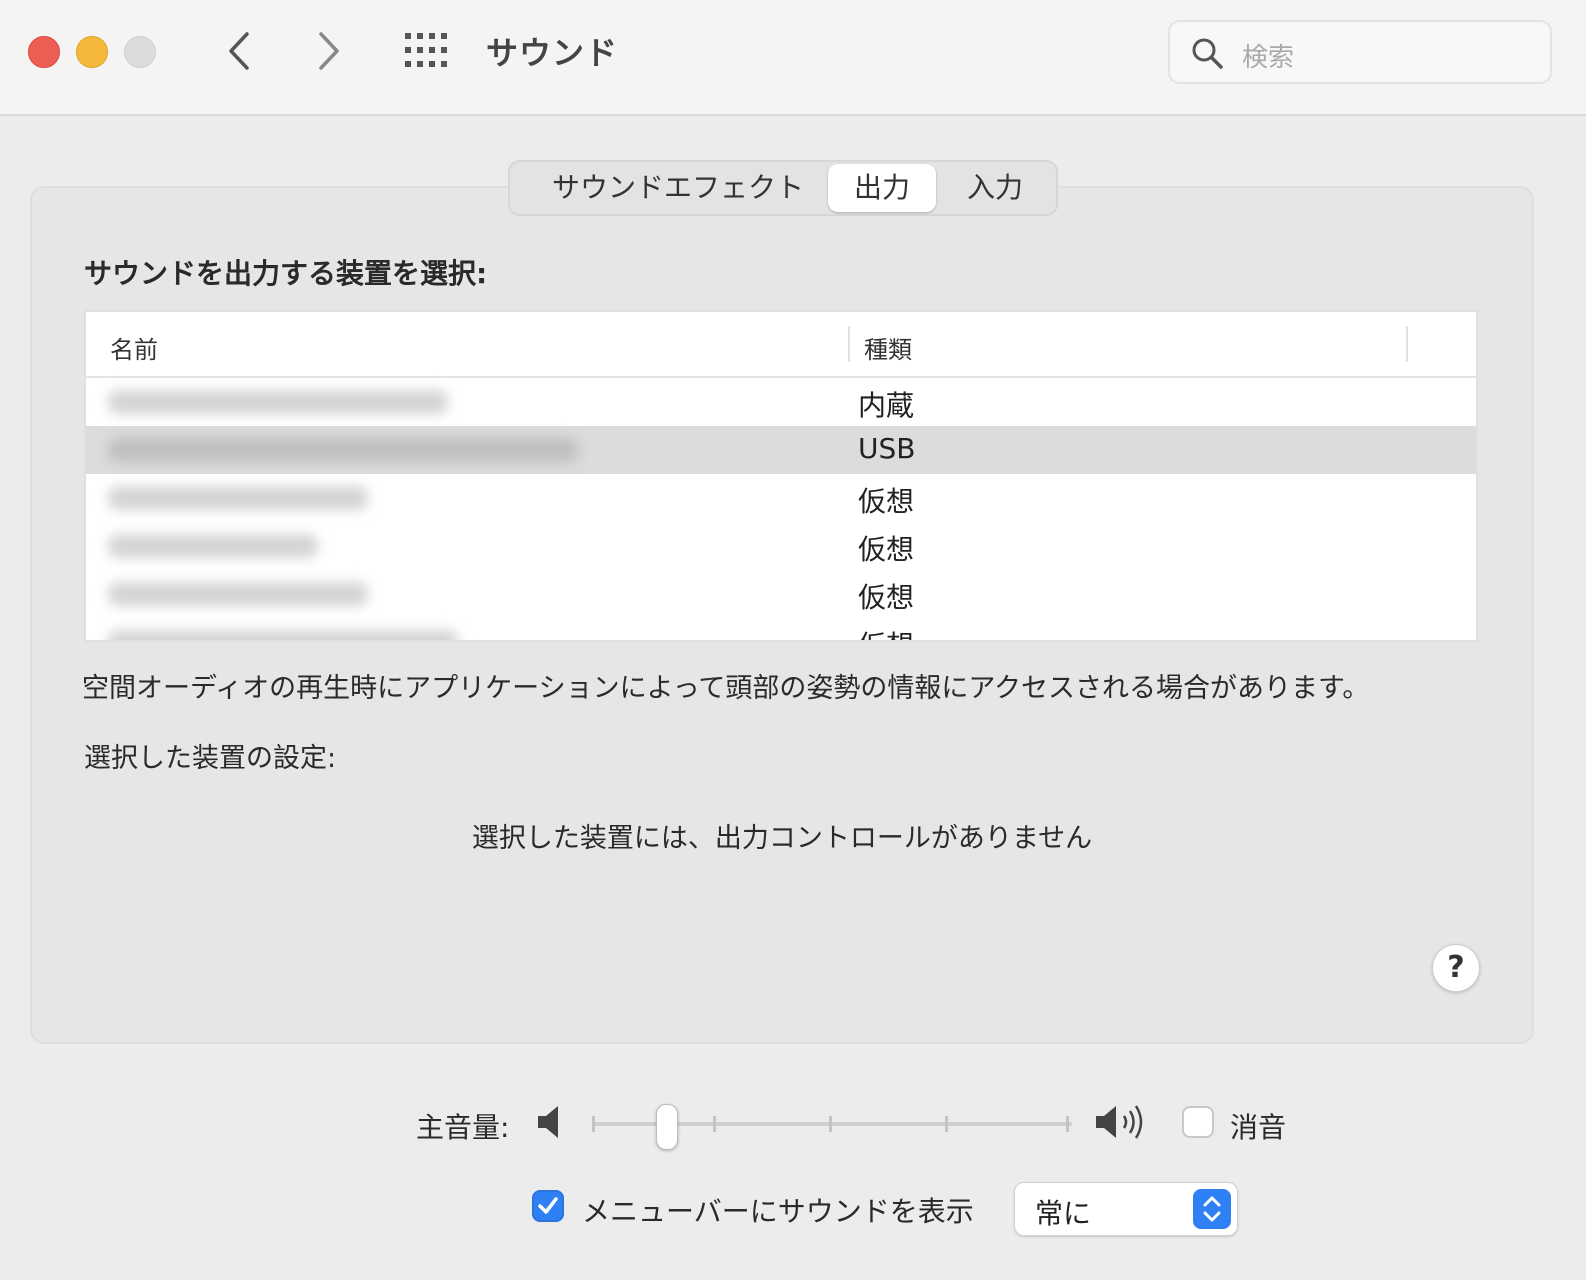 This screenshot has height=1280, width=1586. I want to click on tab-output: 出力, so click(882, 188).